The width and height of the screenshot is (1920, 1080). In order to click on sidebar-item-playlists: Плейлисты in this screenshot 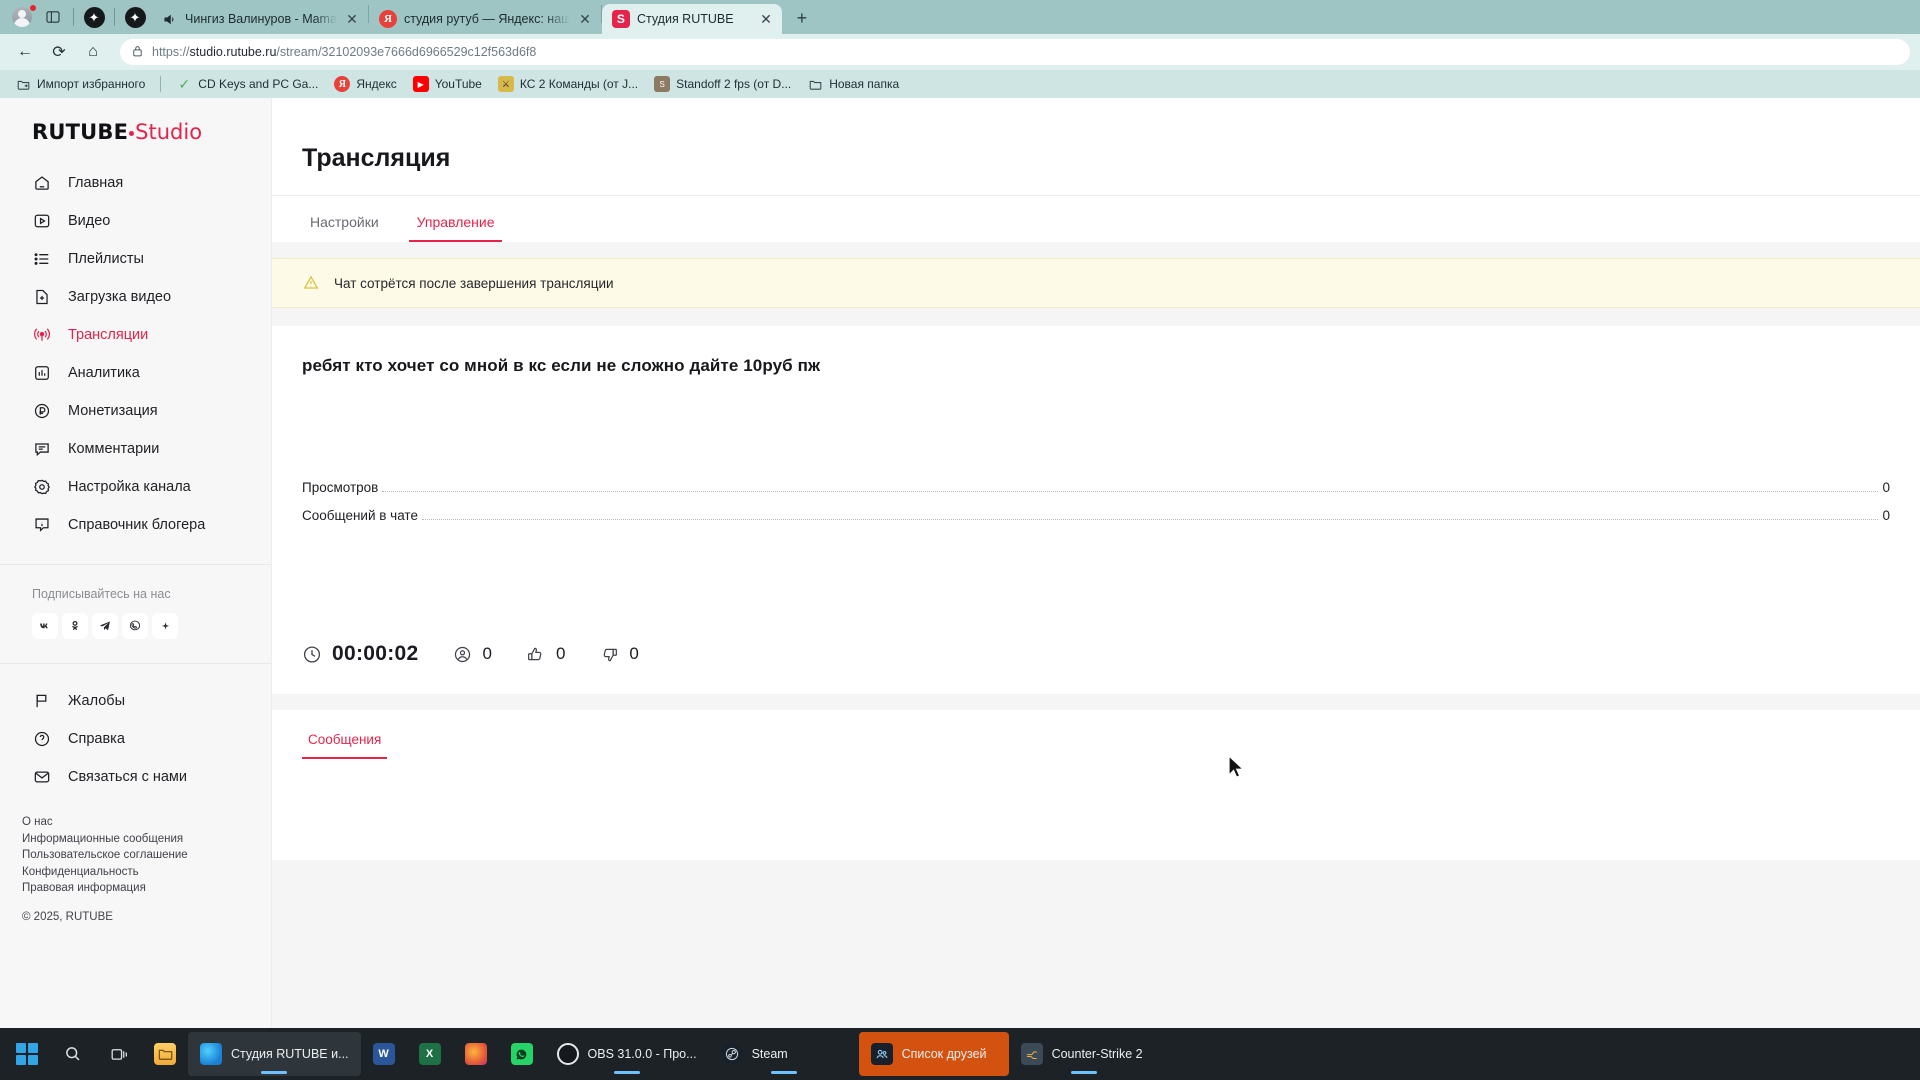, I will do `click(135, 259)`.